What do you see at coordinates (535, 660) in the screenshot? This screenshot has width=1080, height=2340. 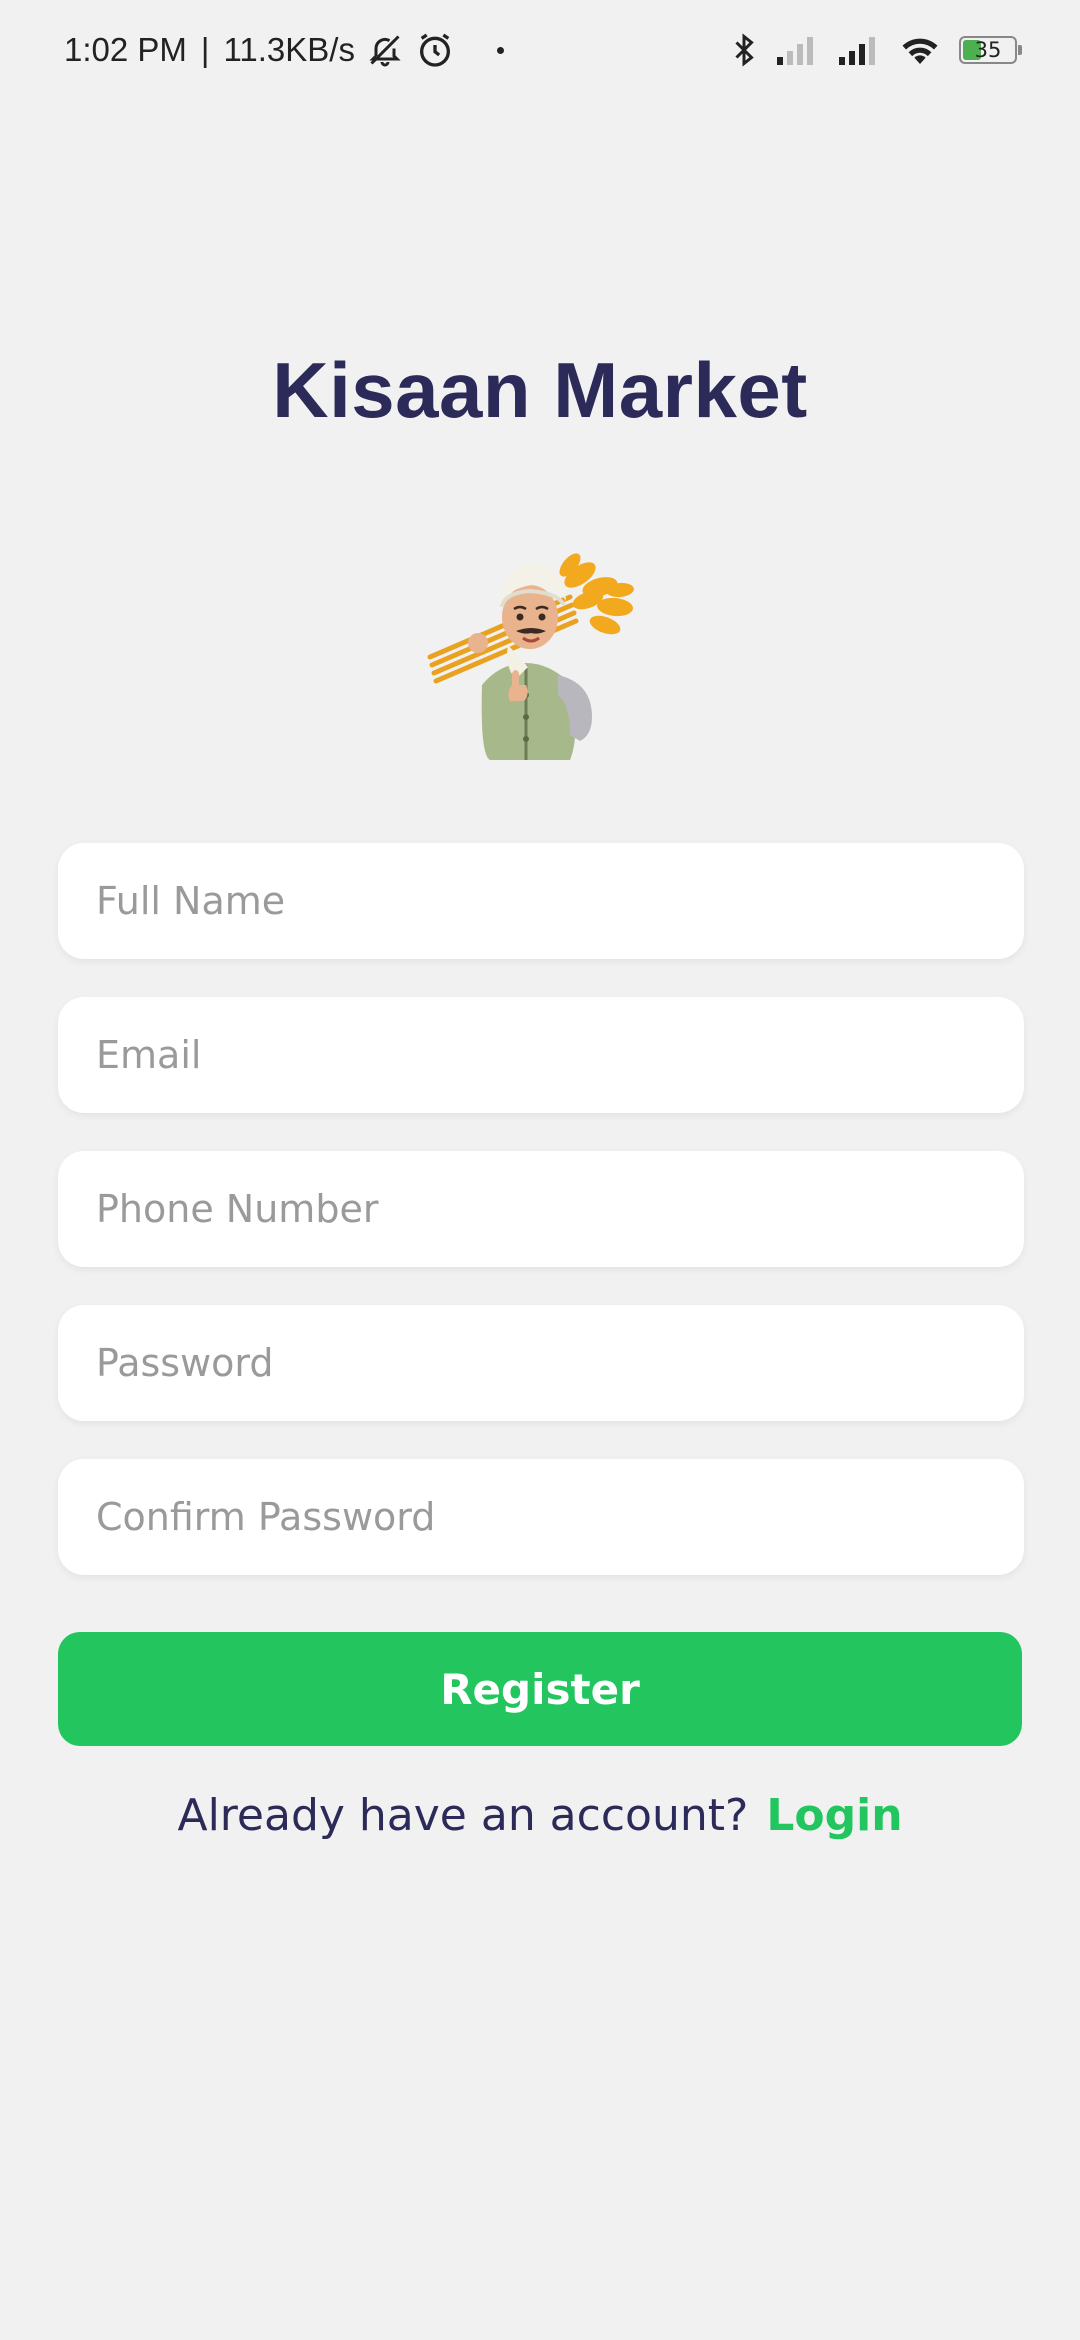 I see `farmer-with-wheat-icon` at bounding box center [535, 660].